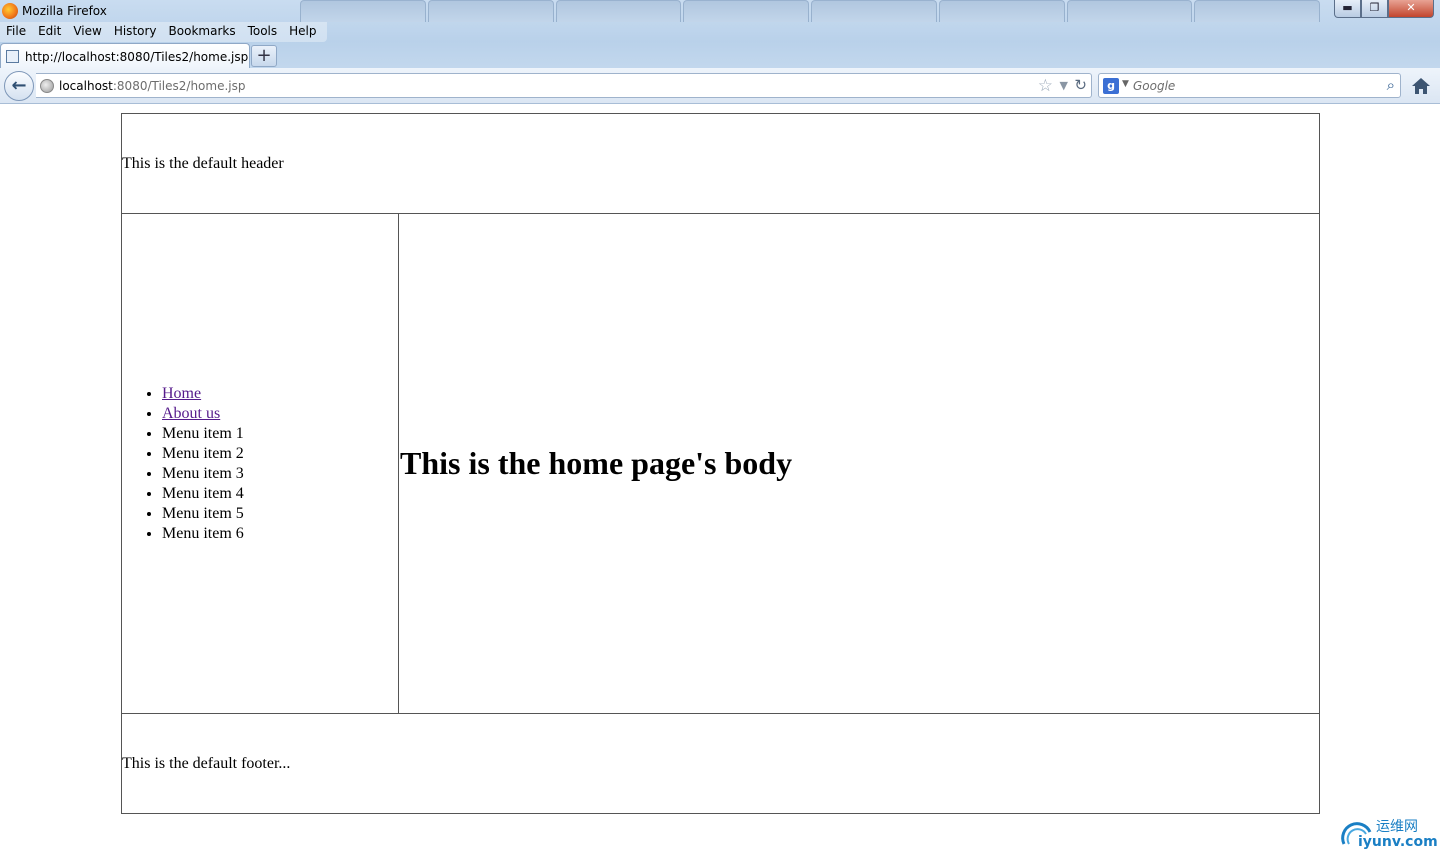 This screenshot has width=1440, height=860. I want to click on menu-item-3: Menu item 3, so click(280, 474).